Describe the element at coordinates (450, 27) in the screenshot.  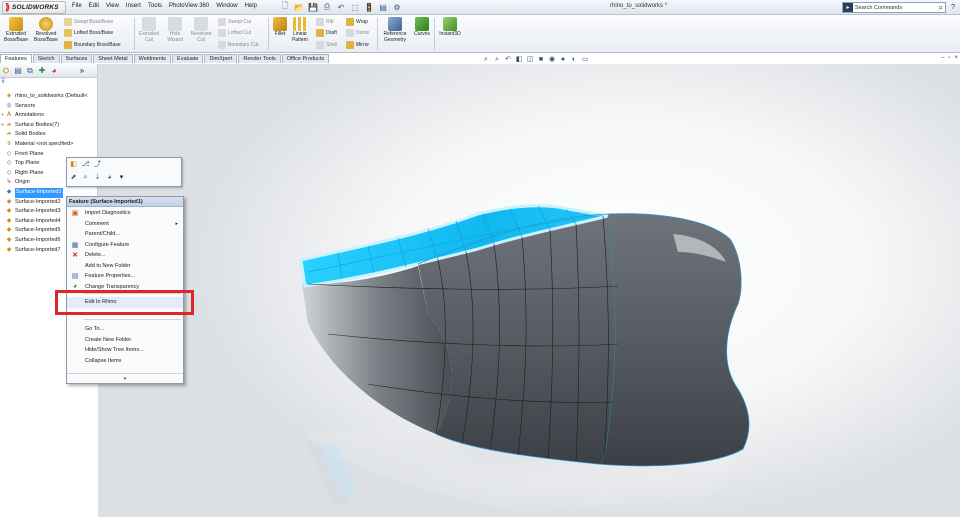
I see `instant3d-button: Instant3D` at that location.